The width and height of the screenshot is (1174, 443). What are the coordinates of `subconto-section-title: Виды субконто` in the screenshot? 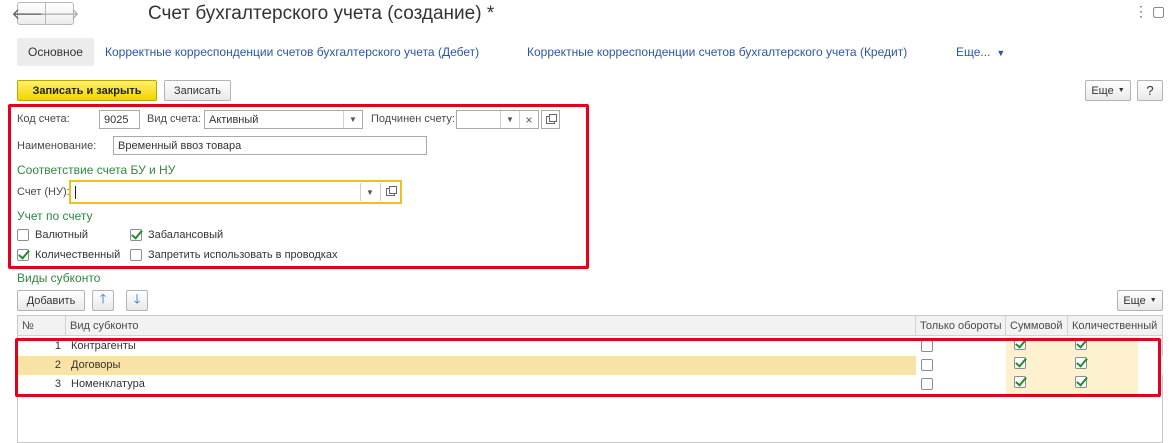 It's located at (59, 278).